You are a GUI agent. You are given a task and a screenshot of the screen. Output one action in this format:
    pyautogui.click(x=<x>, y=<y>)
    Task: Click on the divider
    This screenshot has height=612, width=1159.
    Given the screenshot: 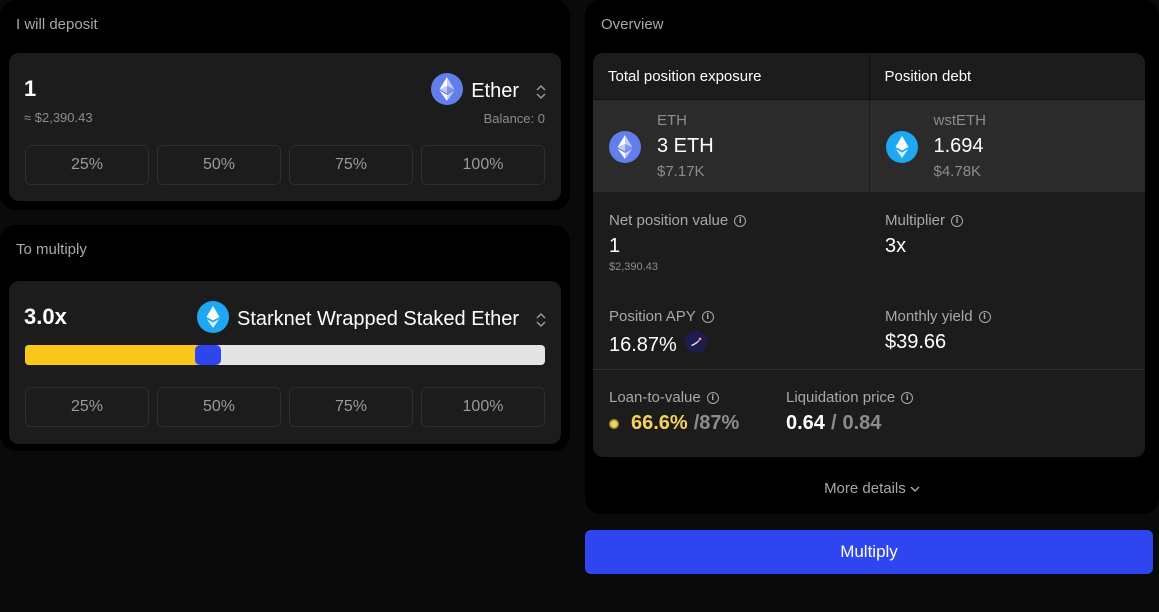 What is the action you would take?
    pyautogui.click(x=869, y=369)
    